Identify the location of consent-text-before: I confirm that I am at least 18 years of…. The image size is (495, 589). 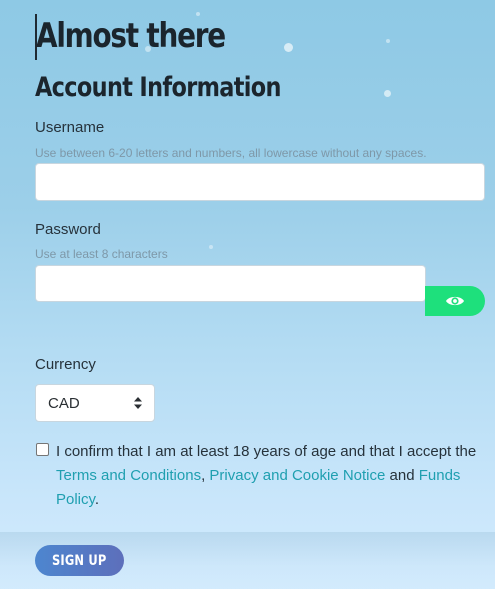
(266, 451).